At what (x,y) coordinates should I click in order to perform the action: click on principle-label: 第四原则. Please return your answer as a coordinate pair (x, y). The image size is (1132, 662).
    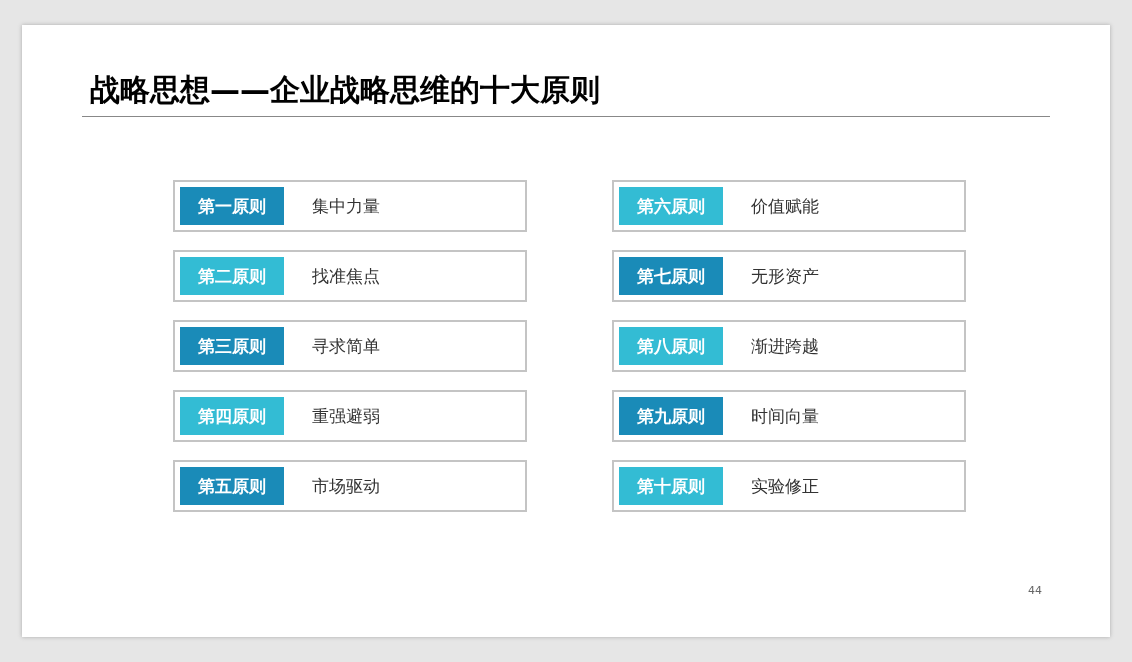
    Looking at the image, I should click on (232, 416).